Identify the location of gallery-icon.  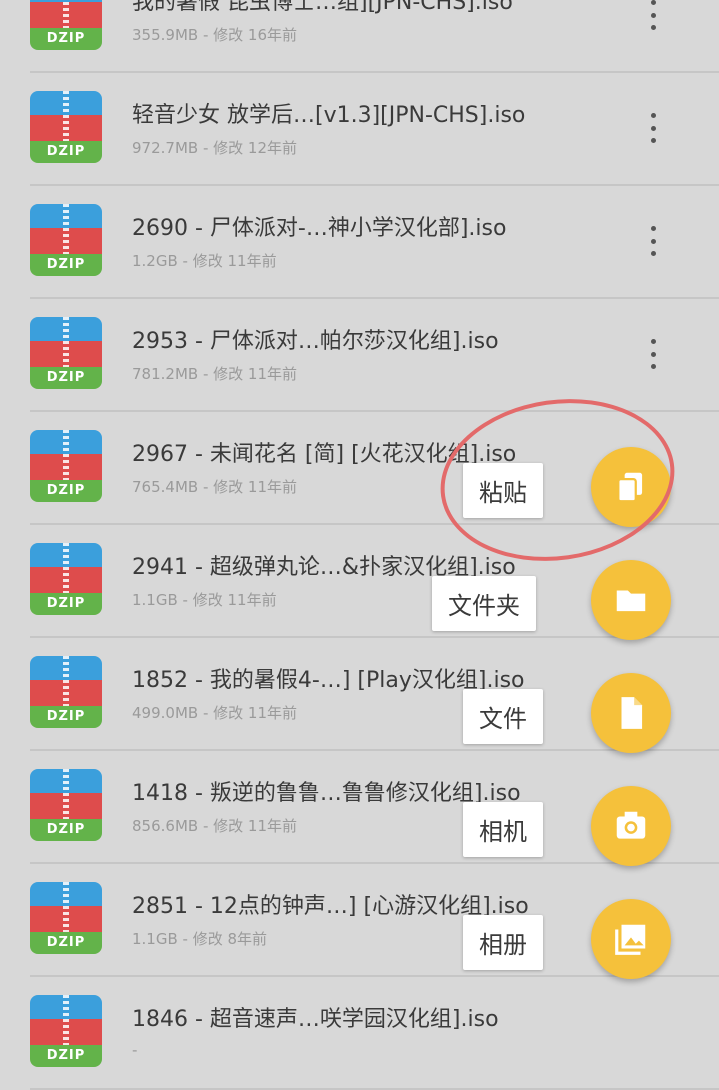
(631, 939).